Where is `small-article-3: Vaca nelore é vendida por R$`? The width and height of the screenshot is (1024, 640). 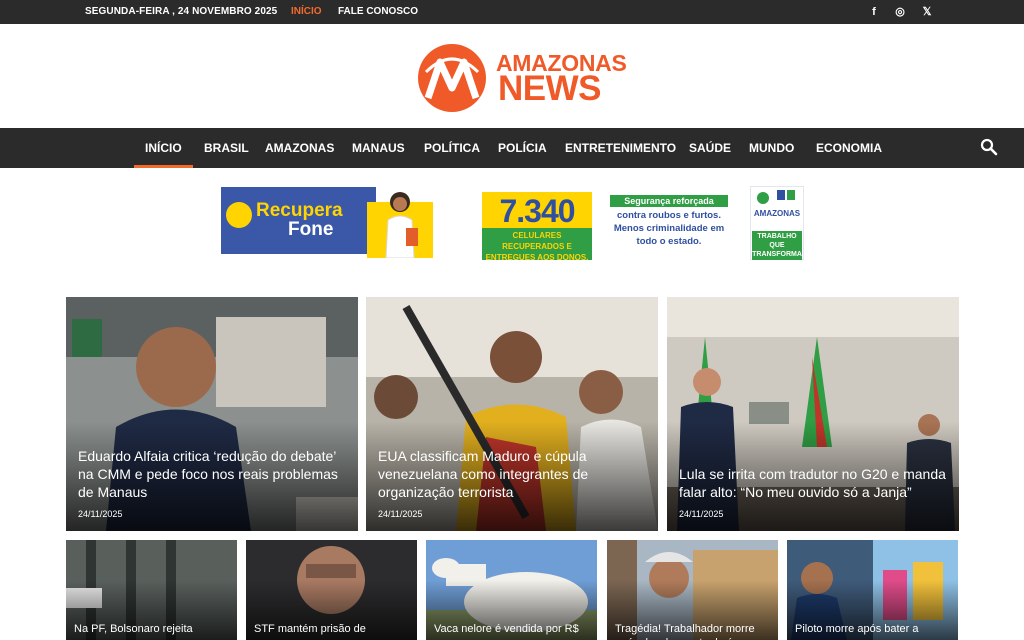 small-article-3: Vaca nelore é vendida por R$ is located at coordinates (511, 590).